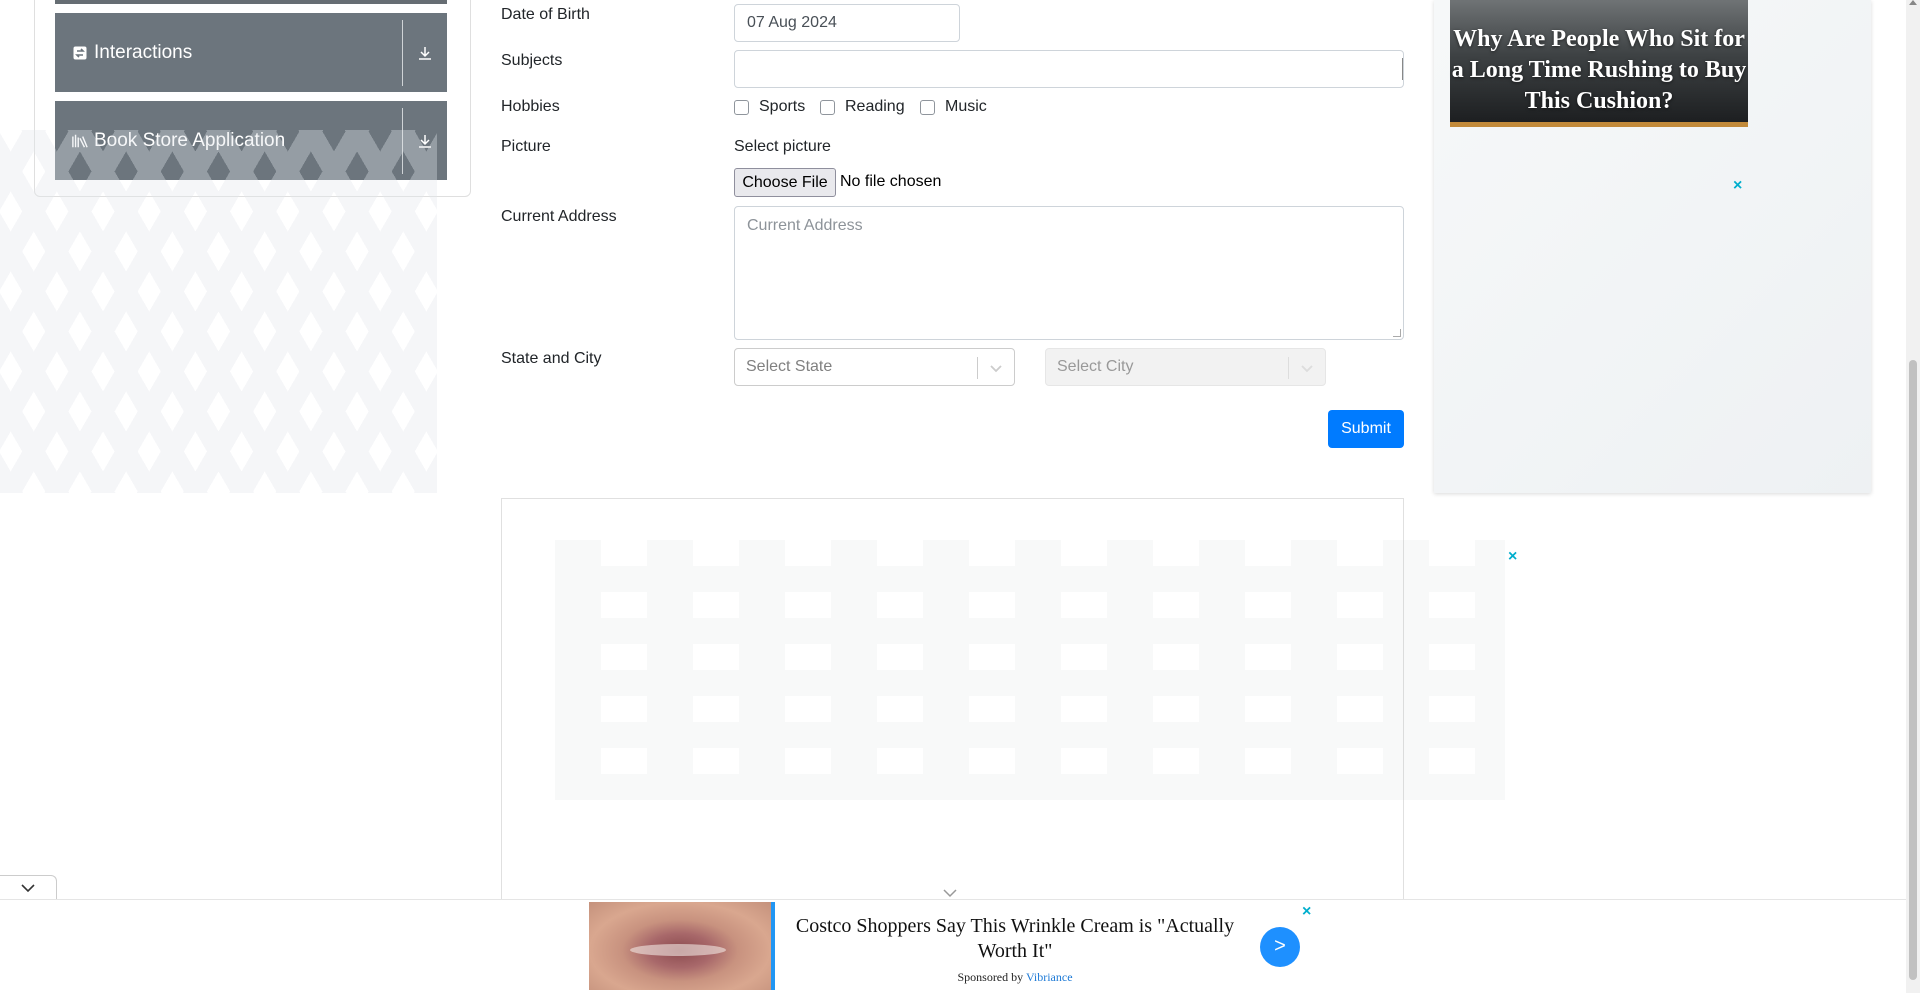  What do you see at coordinates (874, 367) in the screenshot?
I see `state-select: Select State` at bounding box center [874, 367].